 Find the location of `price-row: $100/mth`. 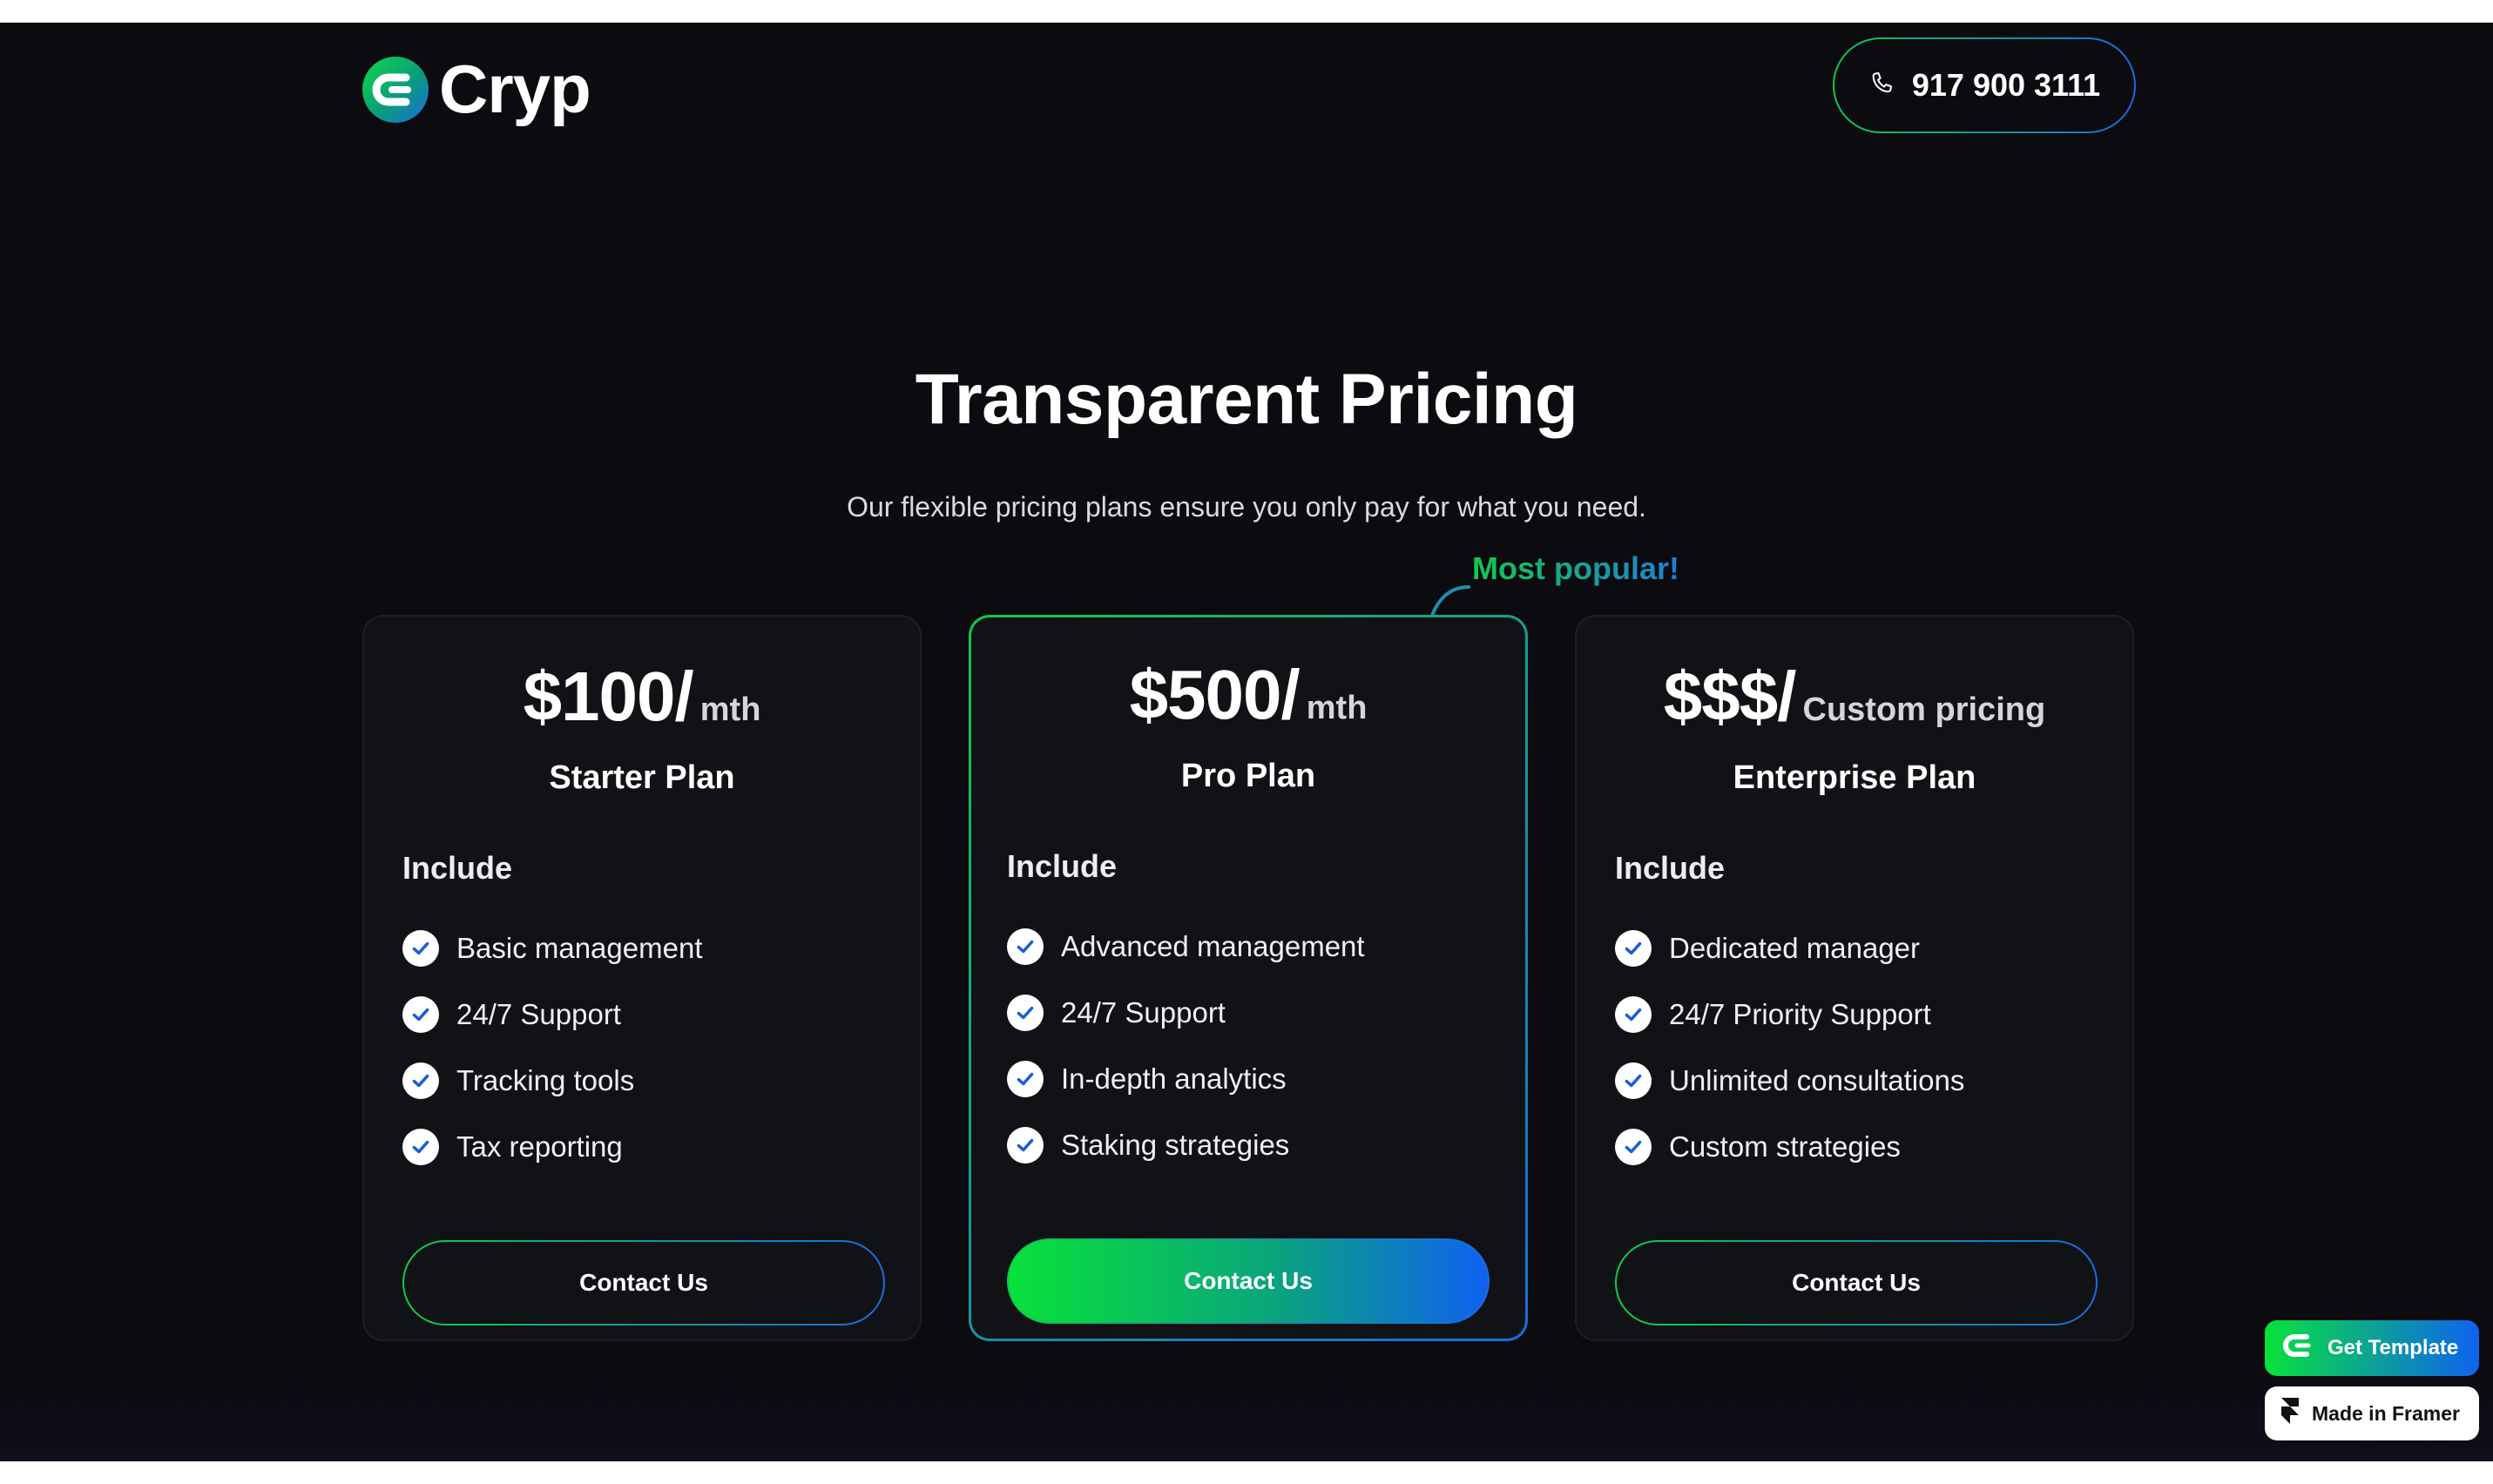

price-row: $100/mth is located at coordinates (642, 697).